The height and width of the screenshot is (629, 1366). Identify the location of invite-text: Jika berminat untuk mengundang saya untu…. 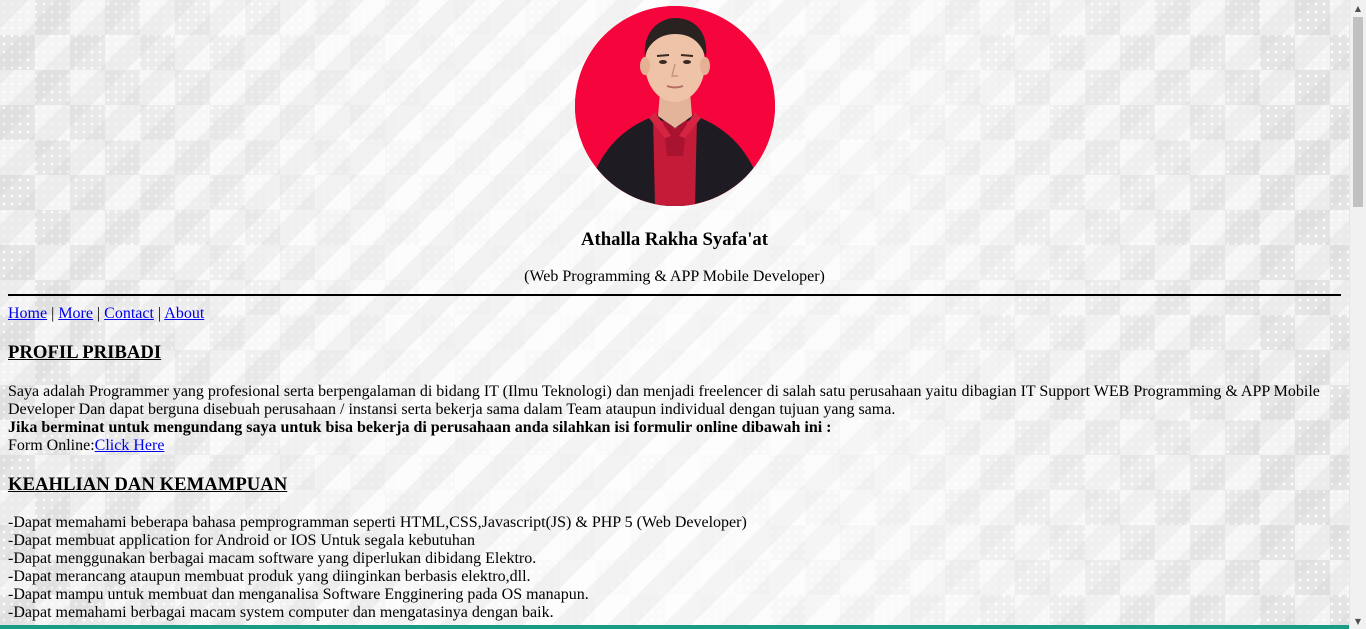
(420, 427).